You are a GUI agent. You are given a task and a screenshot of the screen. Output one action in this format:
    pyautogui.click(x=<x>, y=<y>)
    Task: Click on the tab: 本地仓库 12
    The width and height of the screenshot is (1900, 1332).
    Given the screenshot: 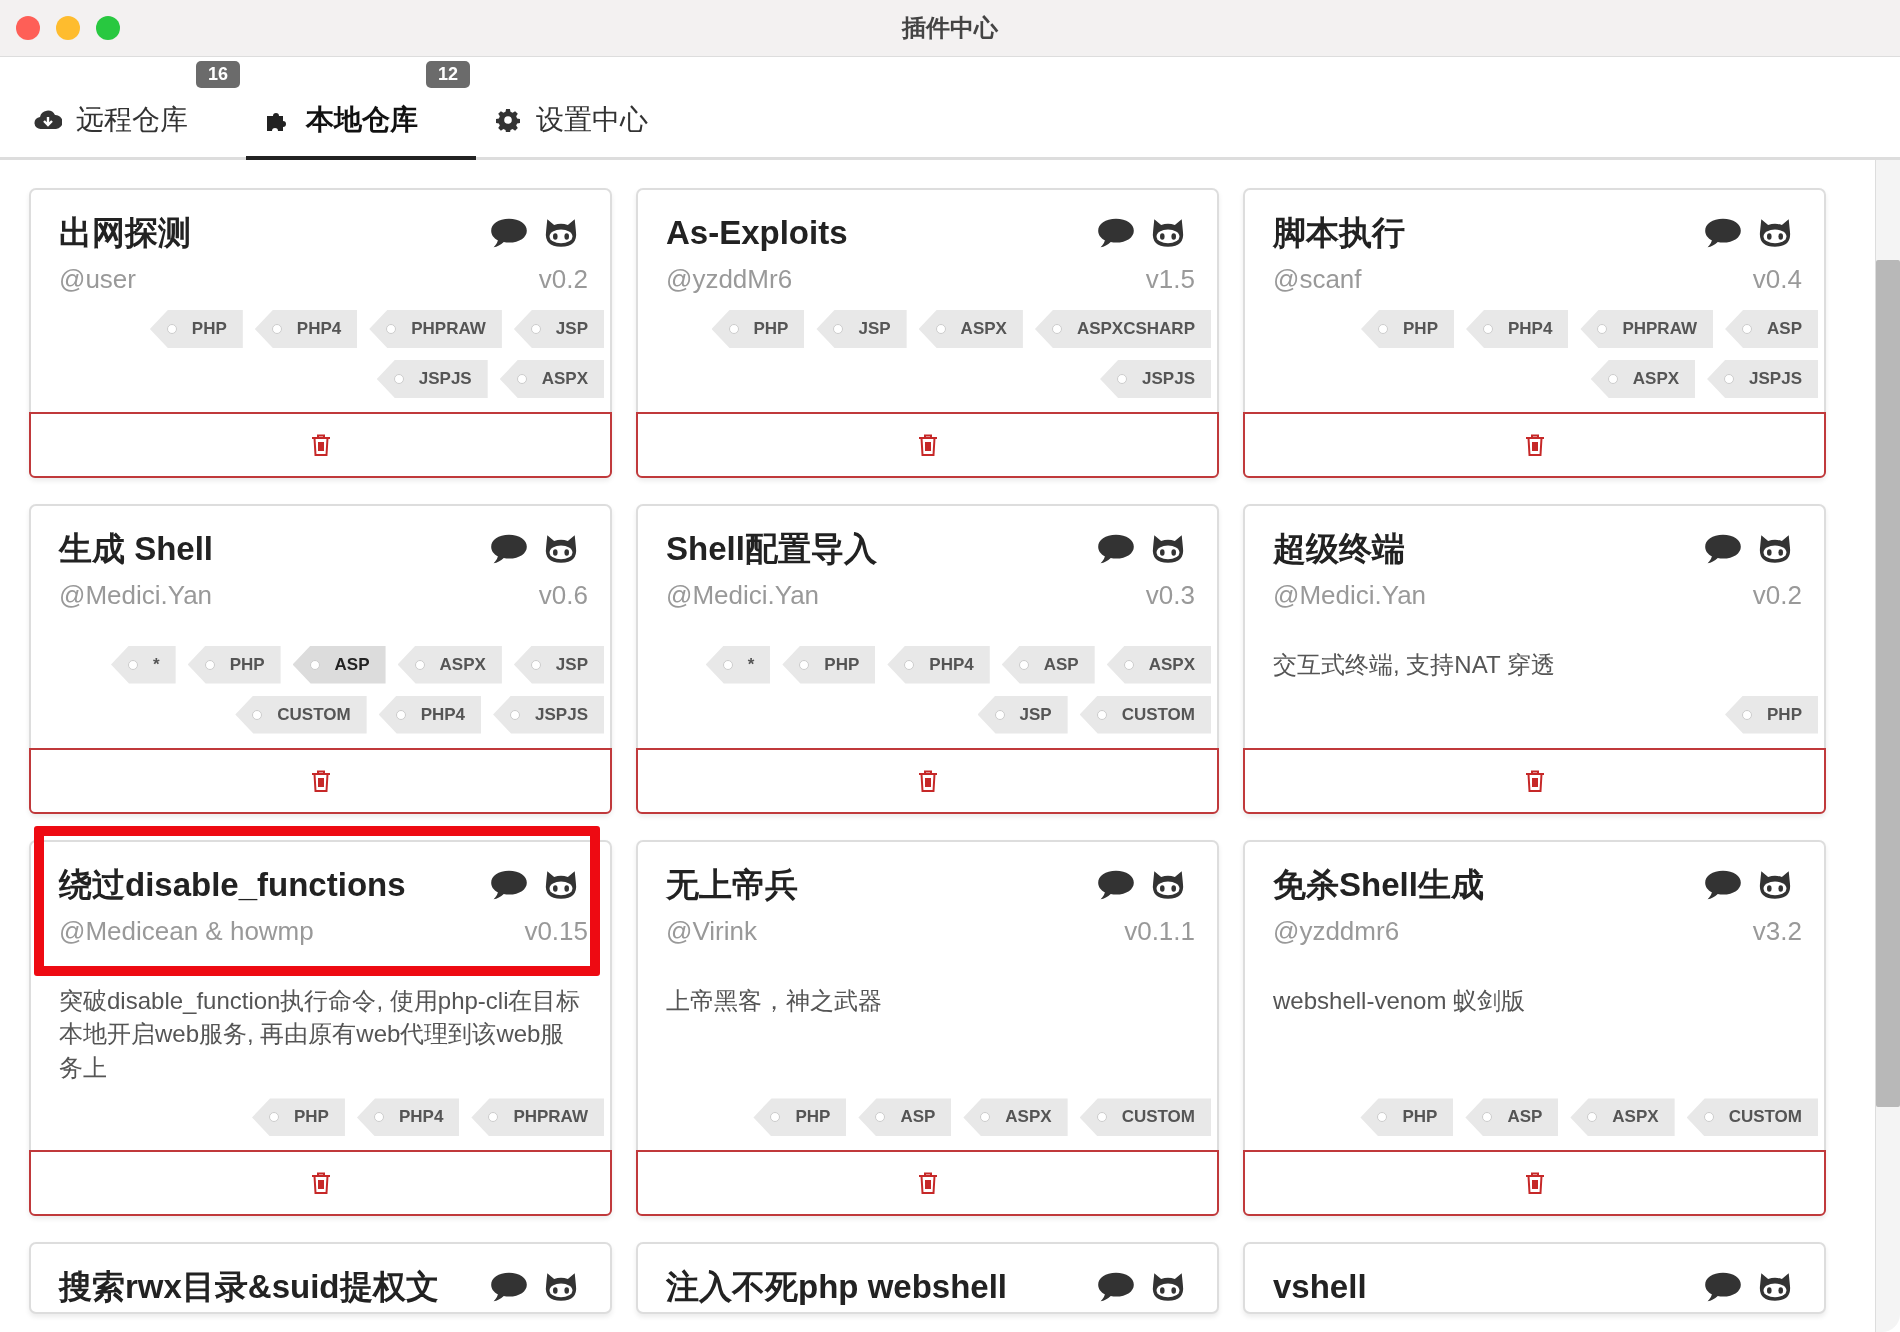 What is the action you would take?
    pyautogui.click(x=361, y=108)
    